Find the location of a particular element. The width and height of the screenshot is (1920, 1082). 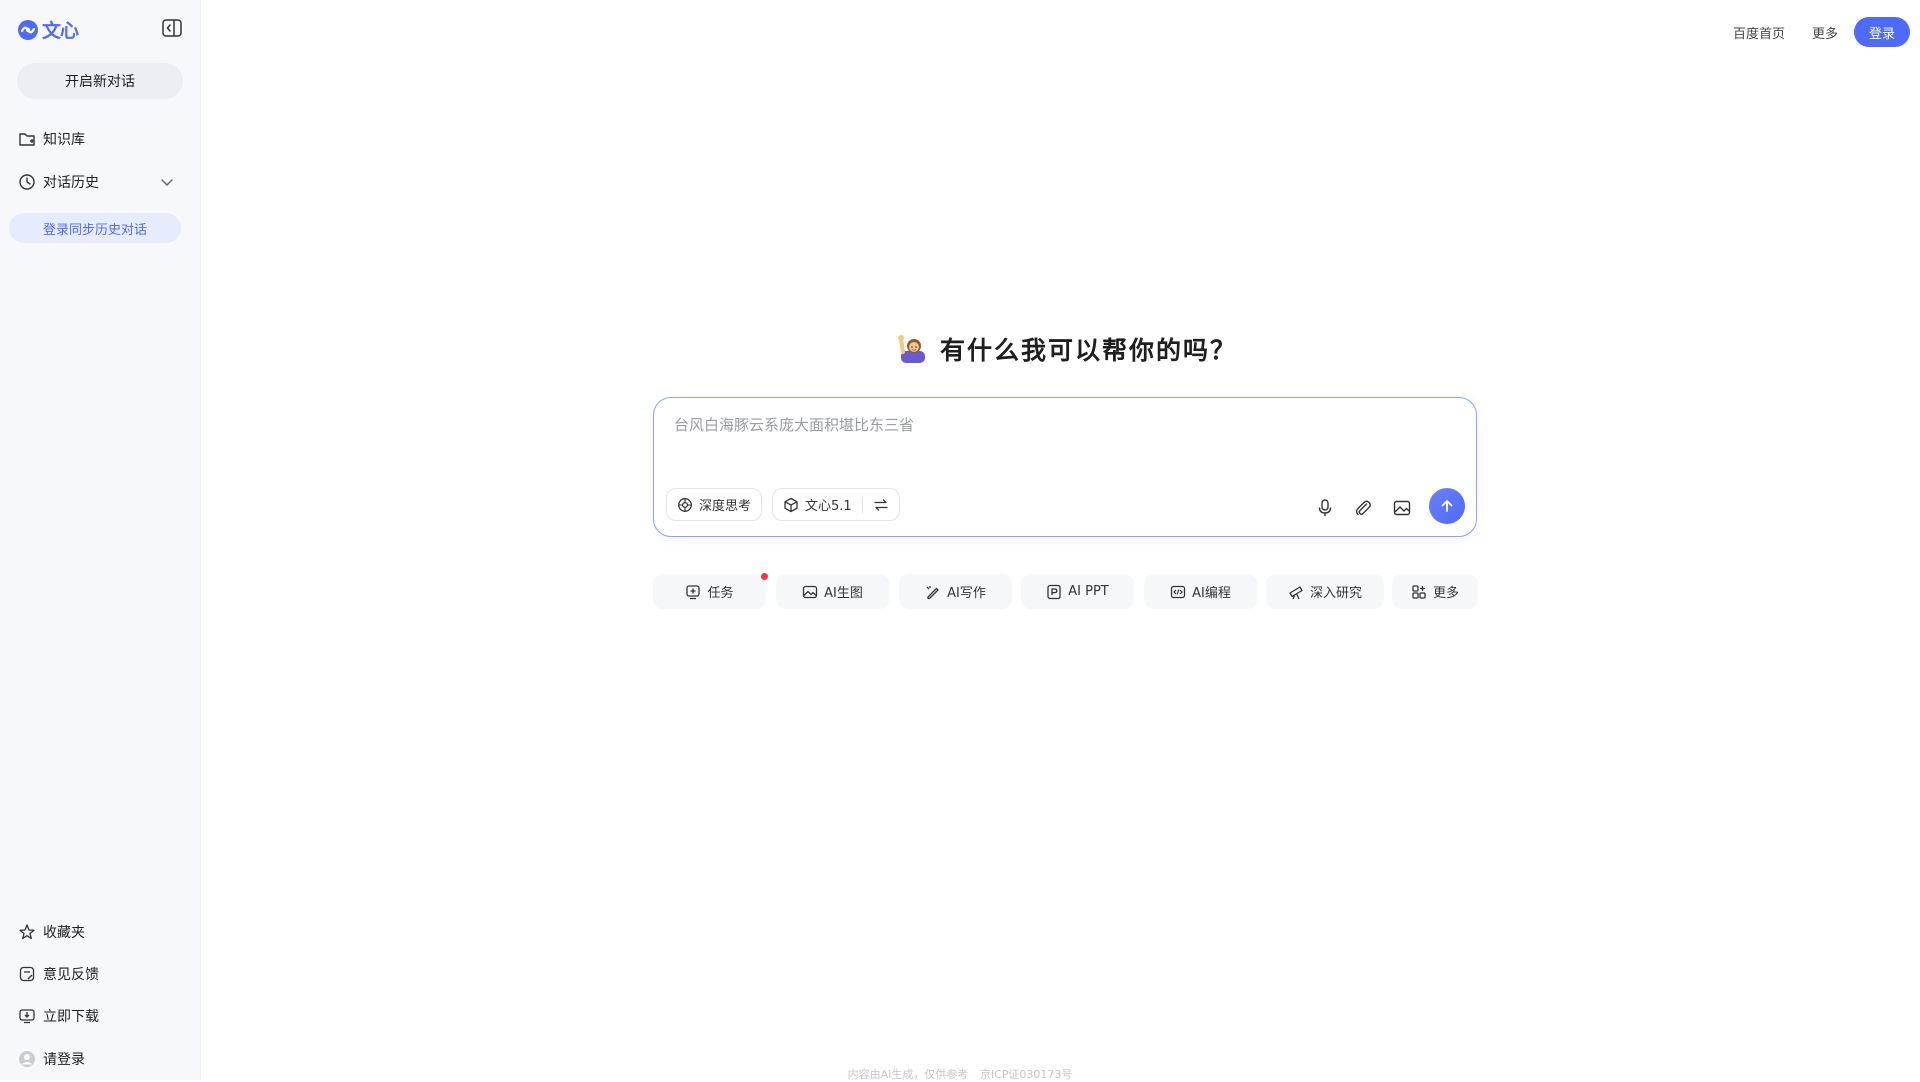

ppt-icon is located at coordinates (1054, 591).